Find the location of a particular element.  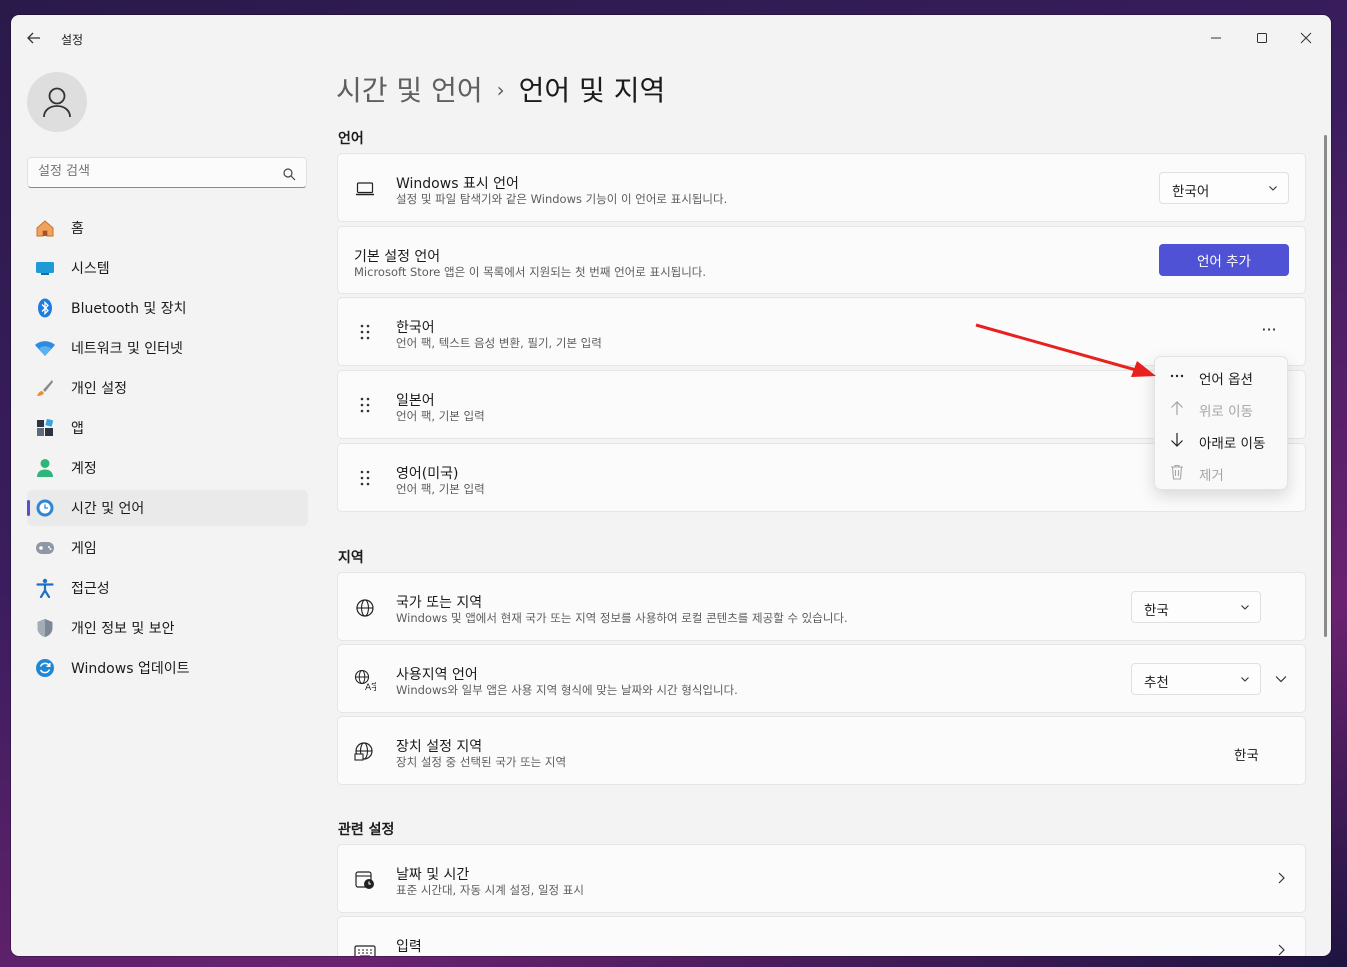

menu-item-language-options: 언어 옵션 is located at coordinates (1222, 376).